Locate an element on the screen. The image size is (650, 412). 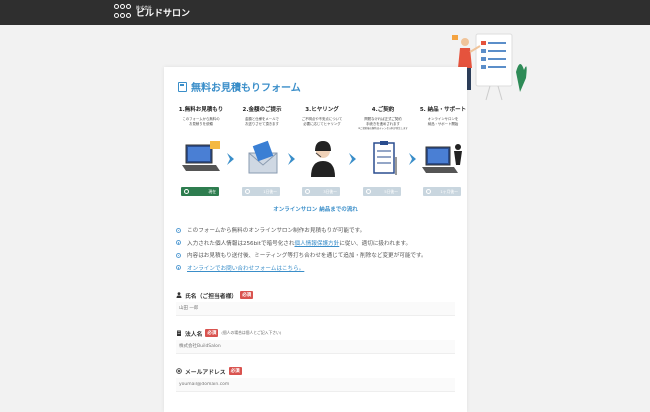
step-desc: オンラインサロンを 納品・サポート開始 is located at coordinates (443, 122).